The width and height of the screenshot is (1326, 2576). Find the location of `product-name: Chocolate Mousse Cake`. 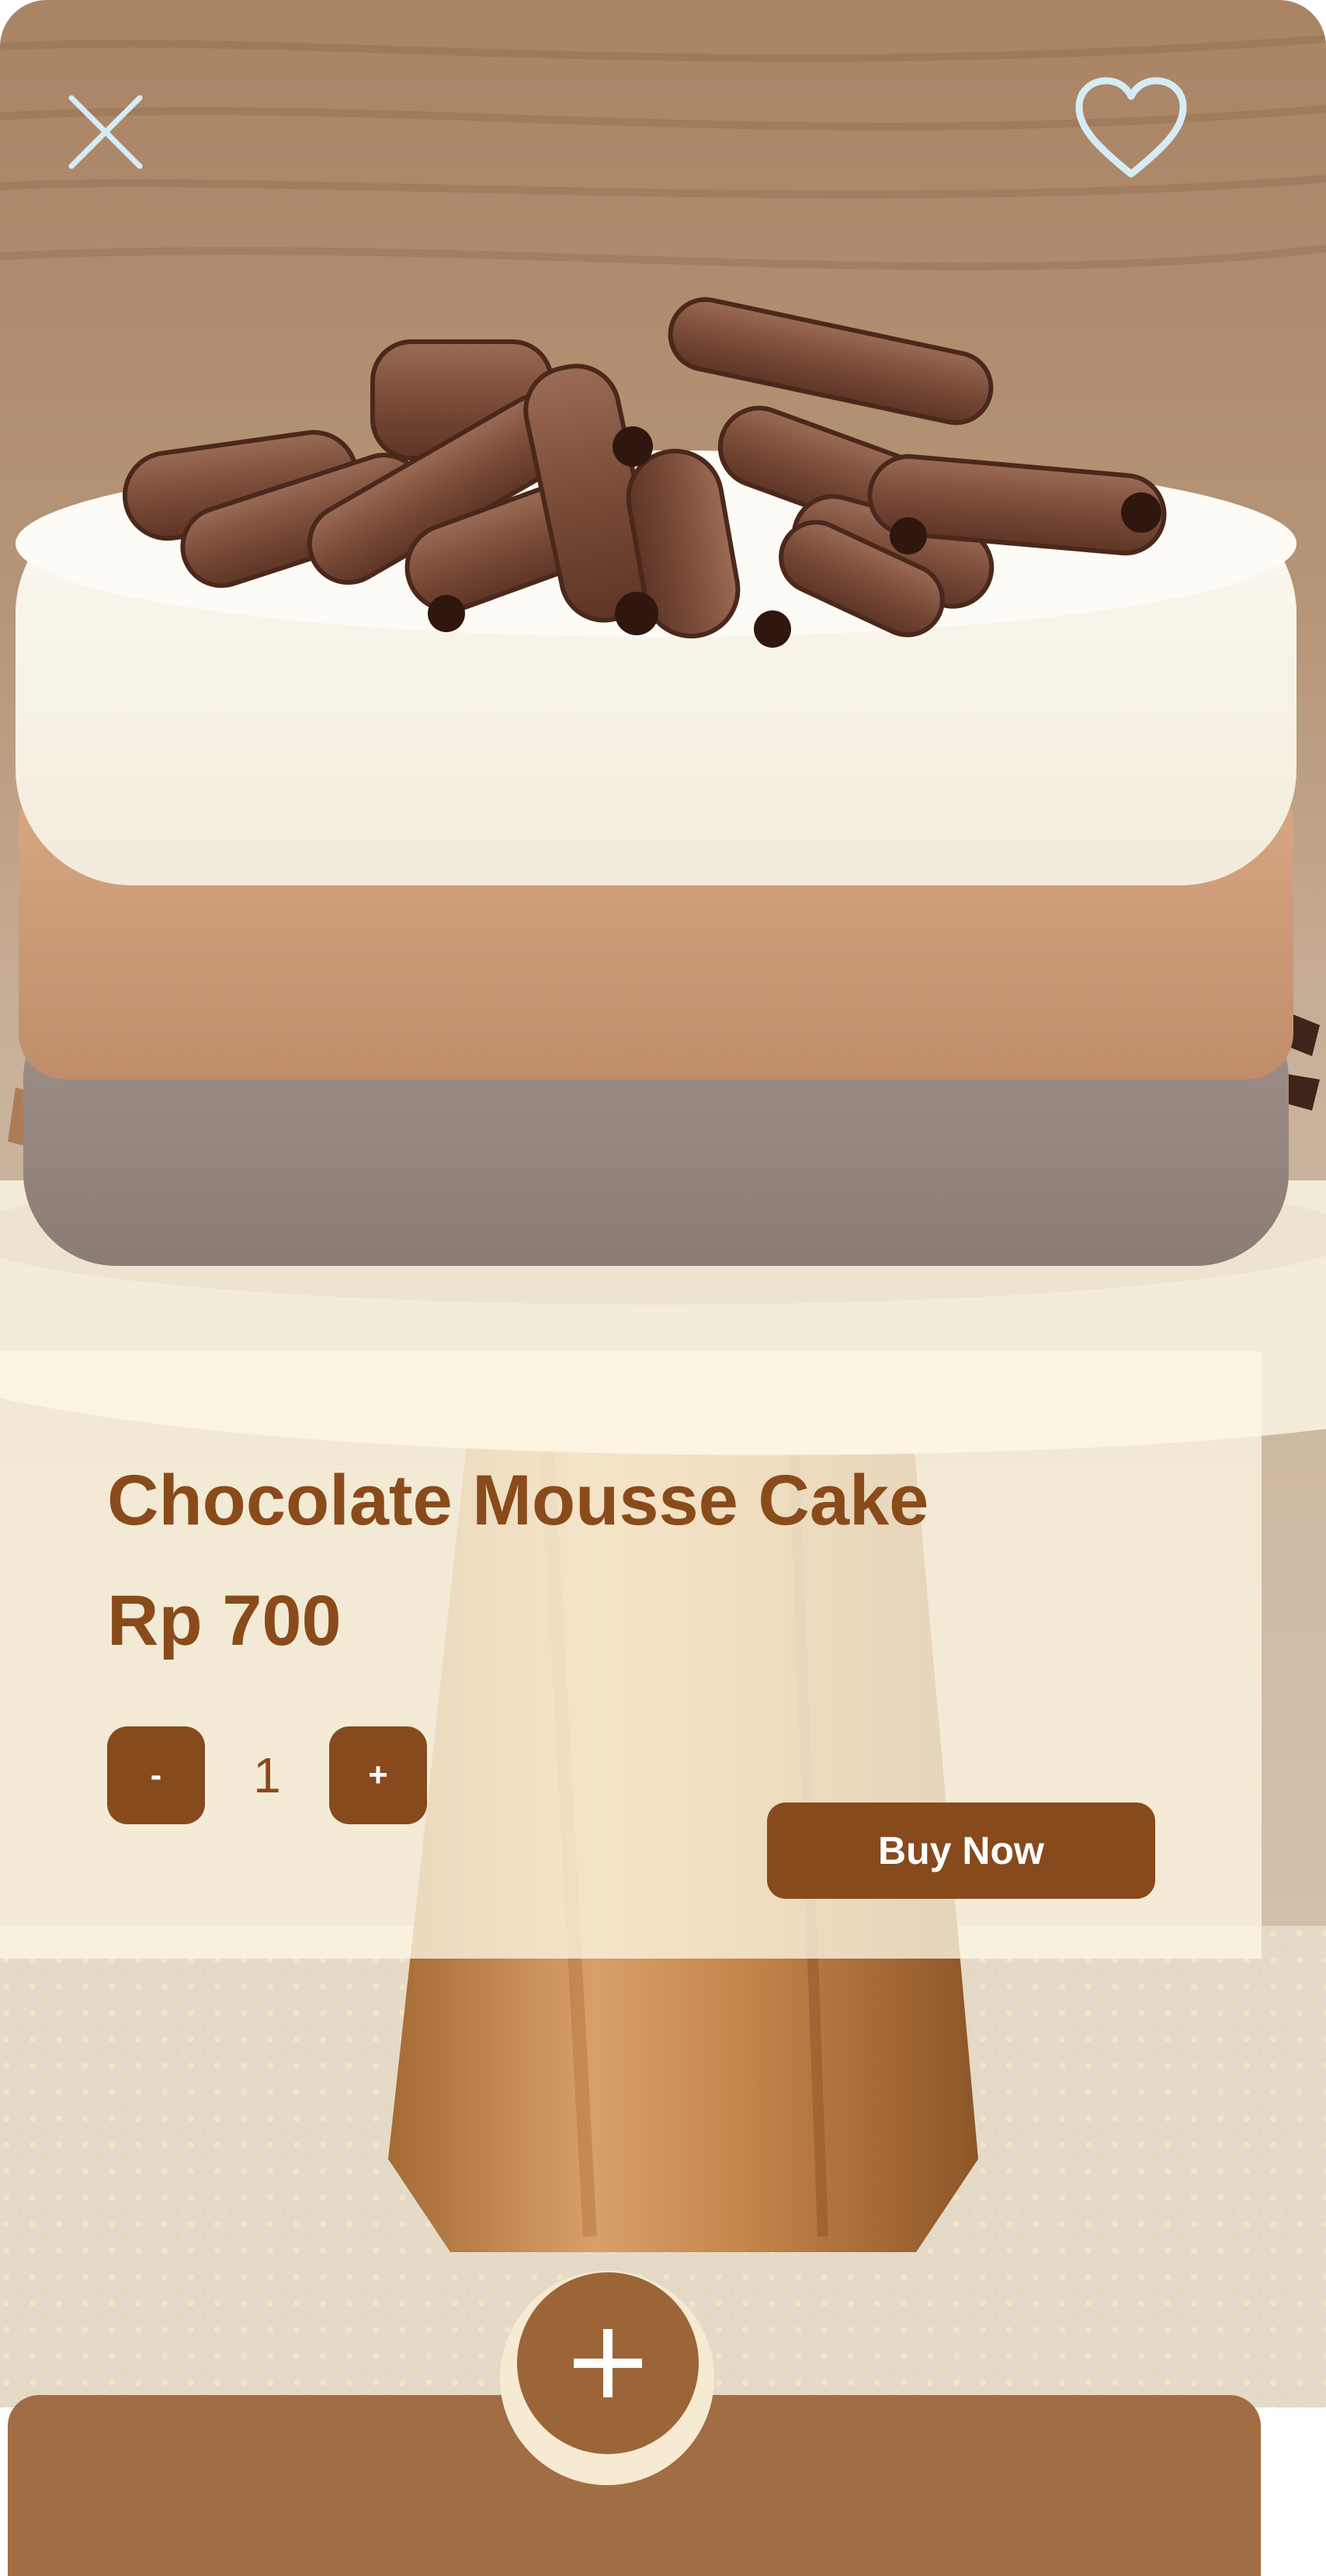

product-name: Chocolate Mousse Cake is located at coordinates (518, 1500).